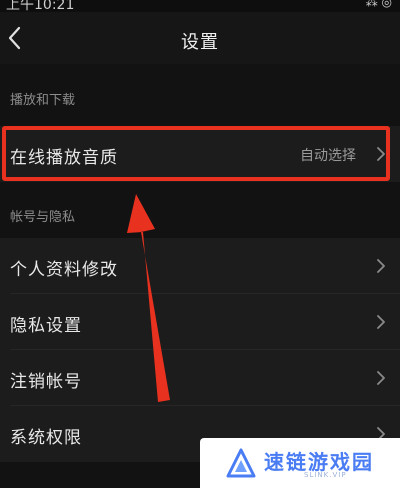 The height and width of the screenshot is (488, 400). Describe the element at coordinates (46, 326) in the screenshot. I see `row-label: 隐私设置` at that location.